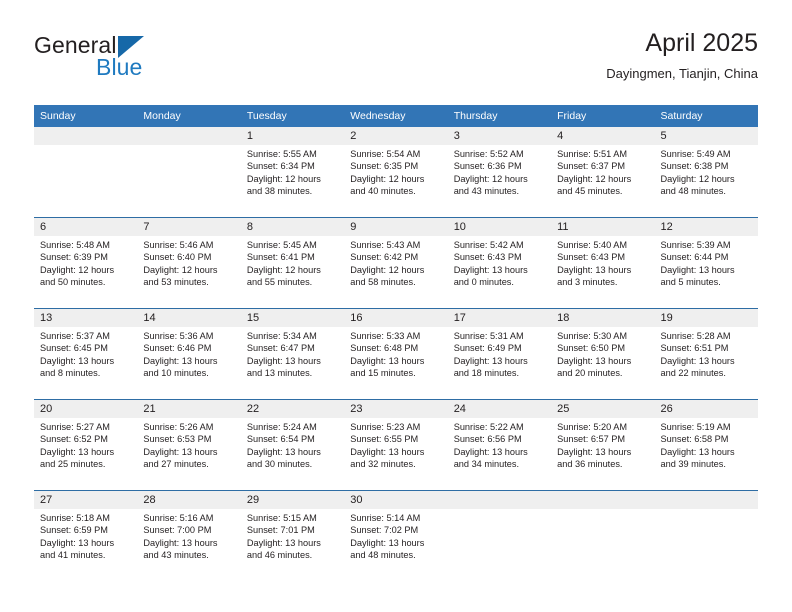 Image resolution: width=792 pixels, height=612 pixels. I want to click on day-sunrise-text: Sunrise: 5:22 AM, so click(488, 427).